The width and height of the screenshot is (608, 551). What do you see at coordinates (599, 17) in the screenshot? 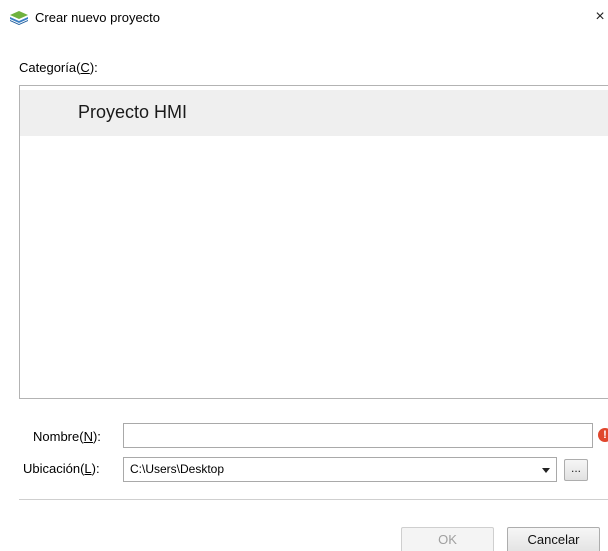
I see `close-icon: ×` at bounding box center [599, 17].